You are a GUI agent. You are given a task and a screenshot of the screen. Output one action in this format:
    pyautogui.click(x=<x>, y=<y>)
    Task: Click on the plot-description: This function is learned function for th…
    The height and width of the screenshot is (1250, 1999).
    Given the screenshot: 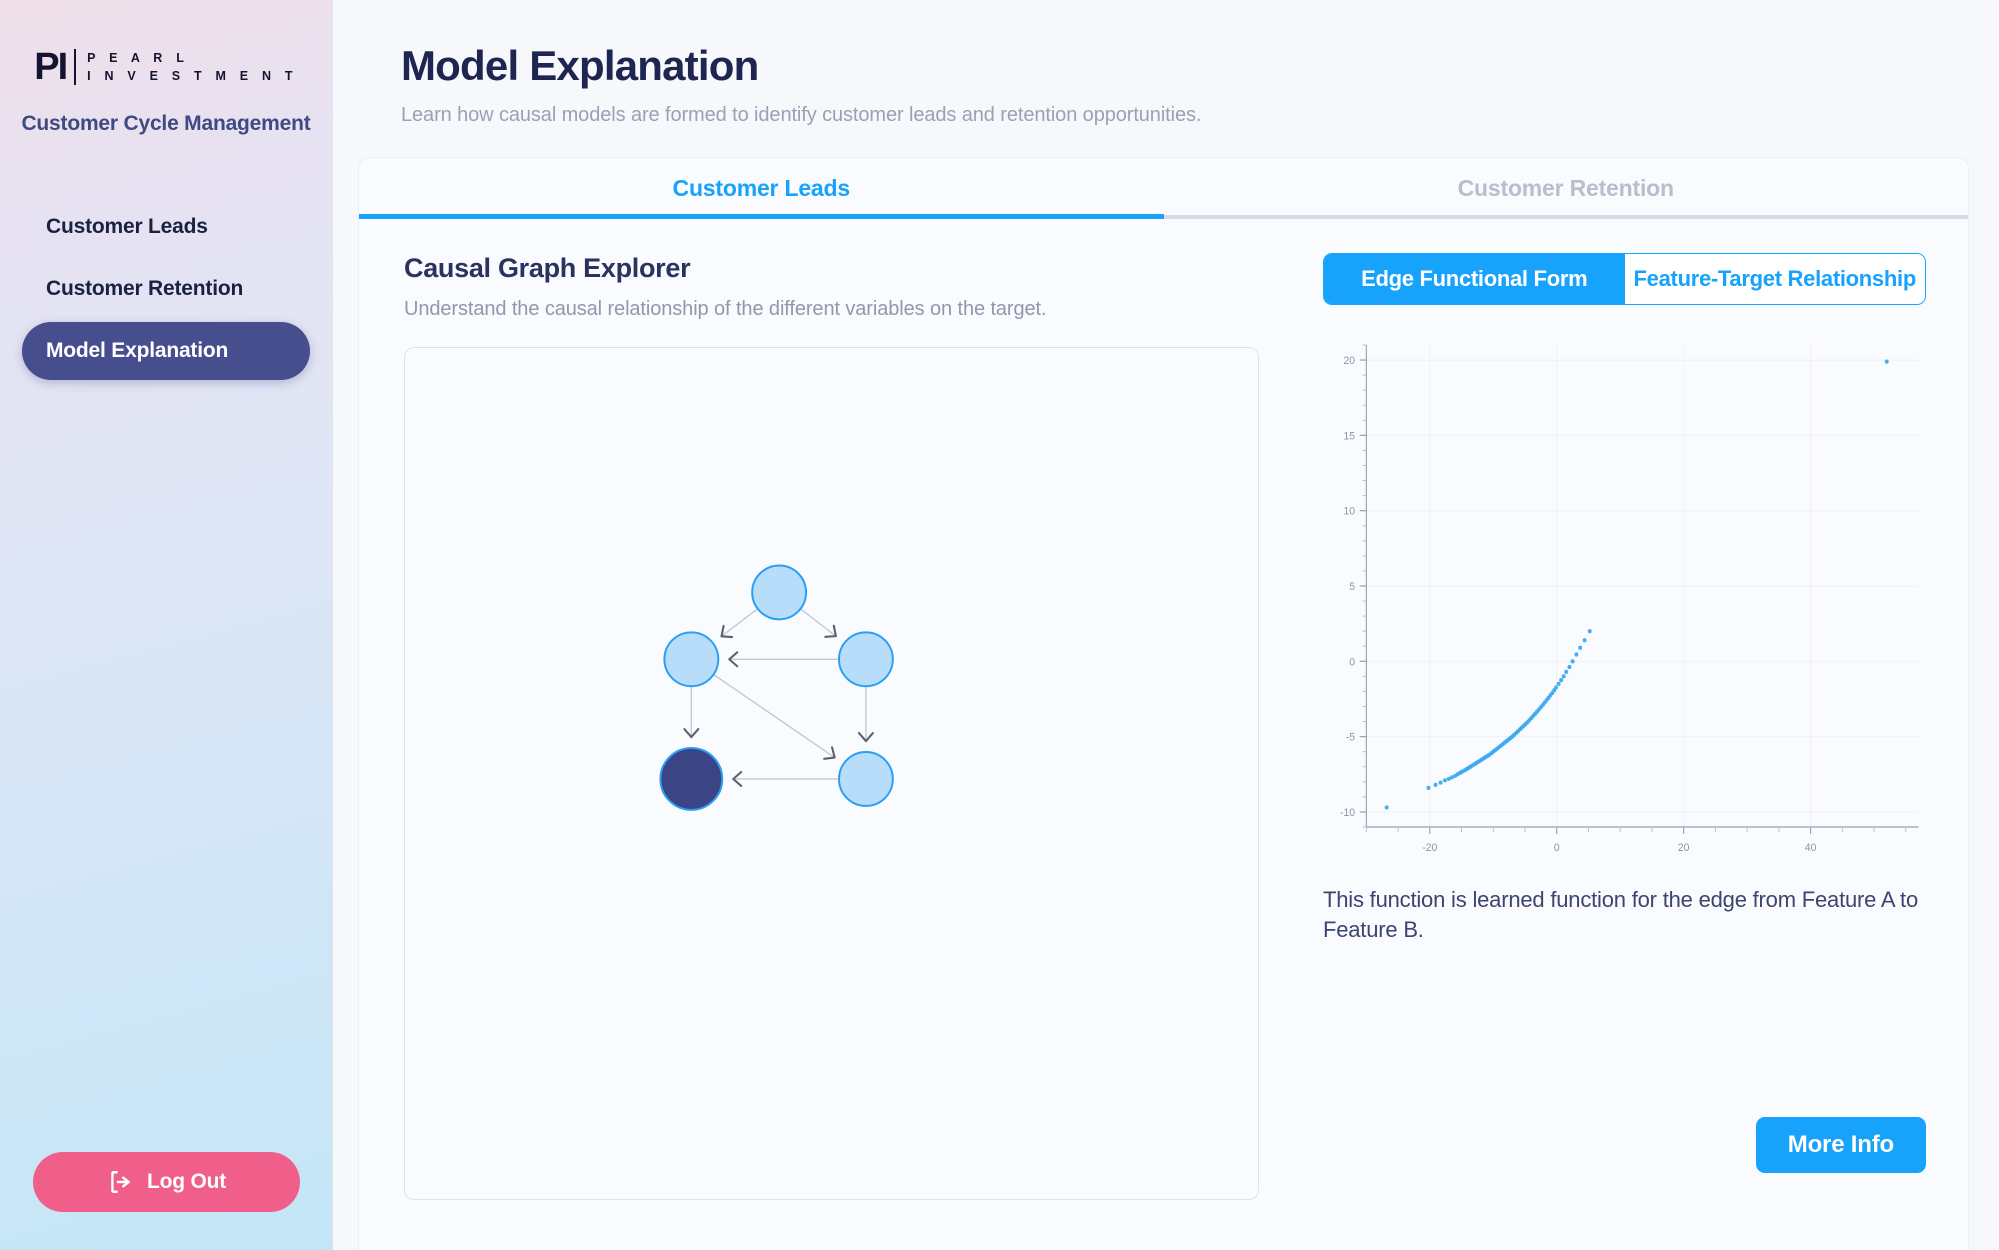 What is the action you would take?
    pyautogui.click(x=1620, y=915)
    